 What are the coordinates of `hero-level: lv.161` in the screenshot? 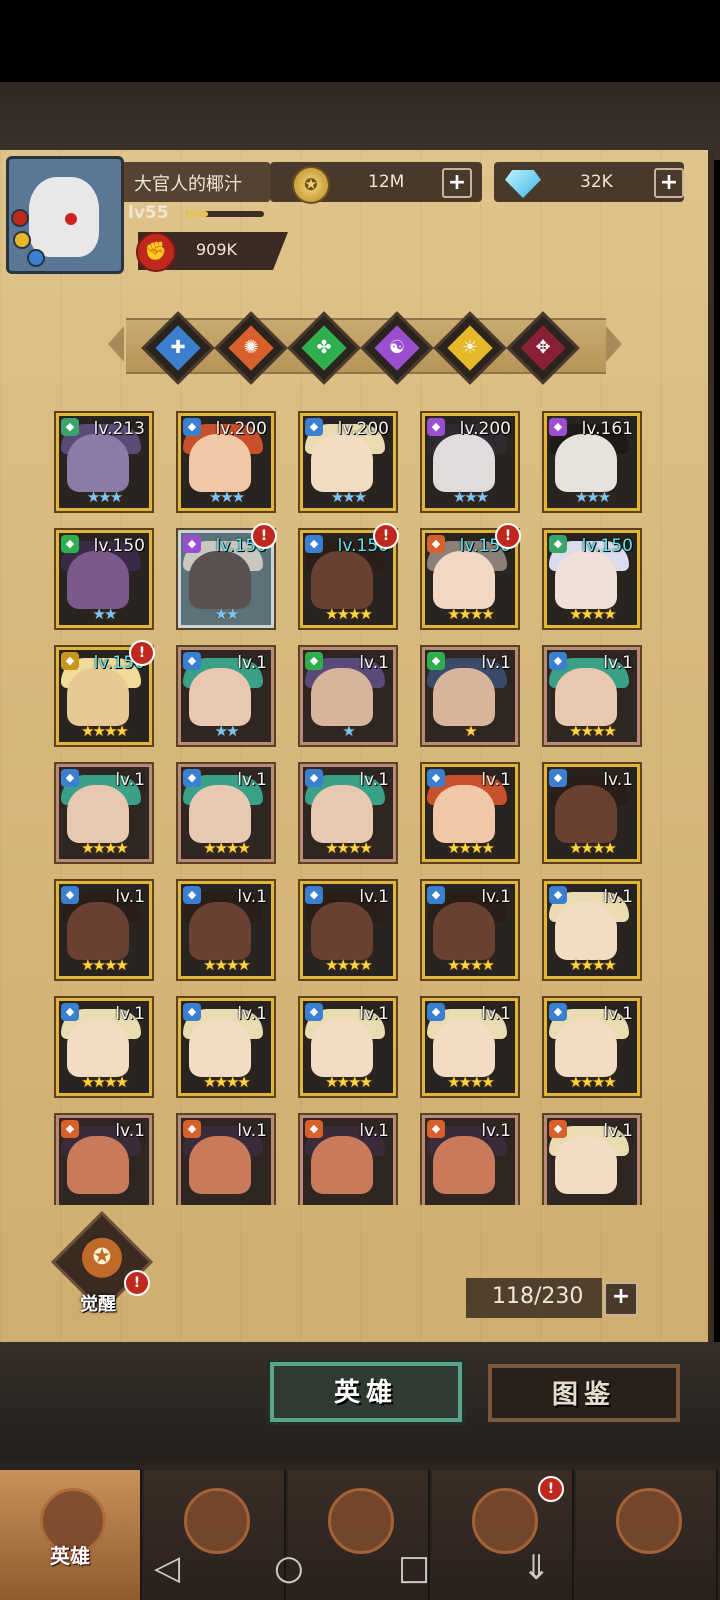 It's located at (607, 429).